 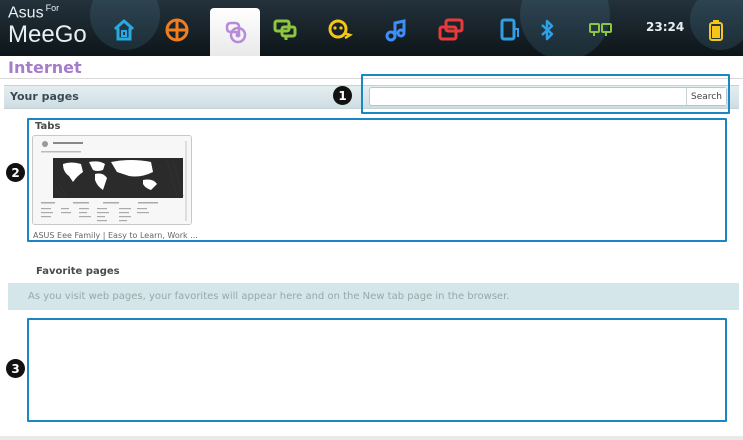 I want to click on callout-2: 2, so click(x=15, y=172).